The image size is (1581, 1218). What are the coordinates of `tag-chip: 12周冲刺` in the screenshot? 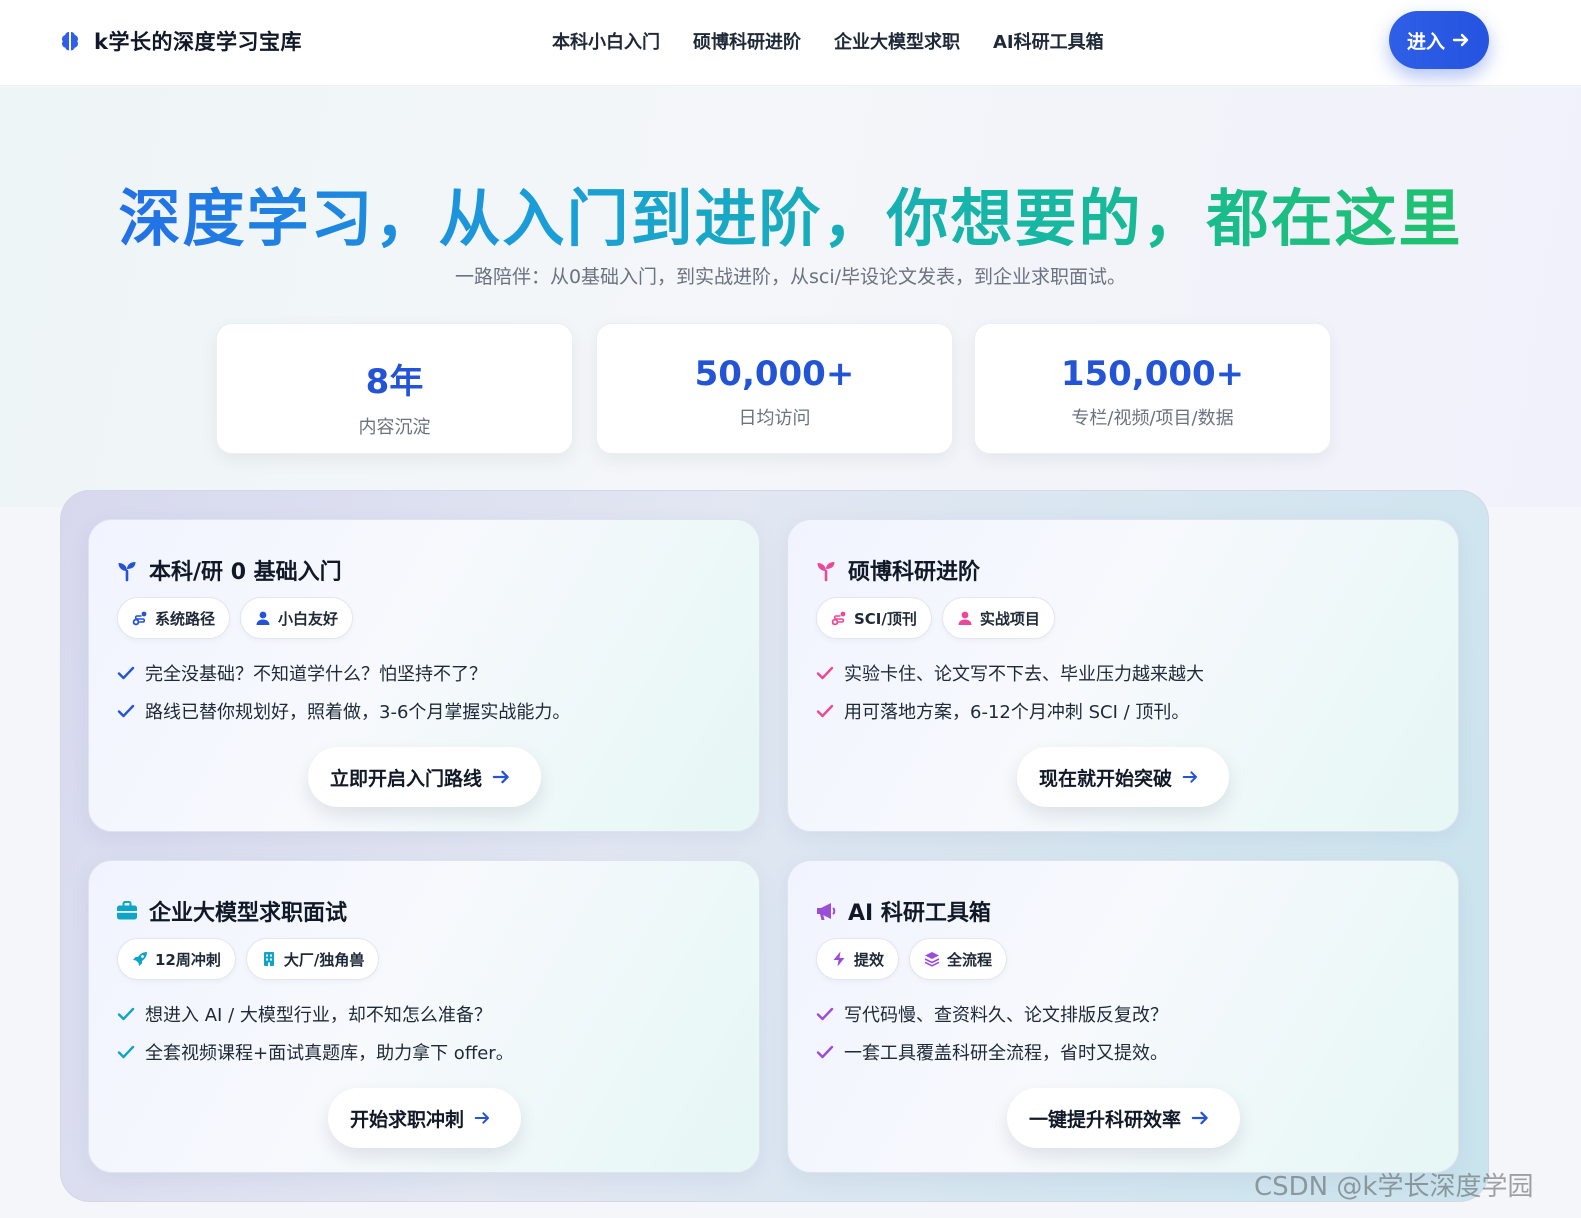 It's located at (176, 959).